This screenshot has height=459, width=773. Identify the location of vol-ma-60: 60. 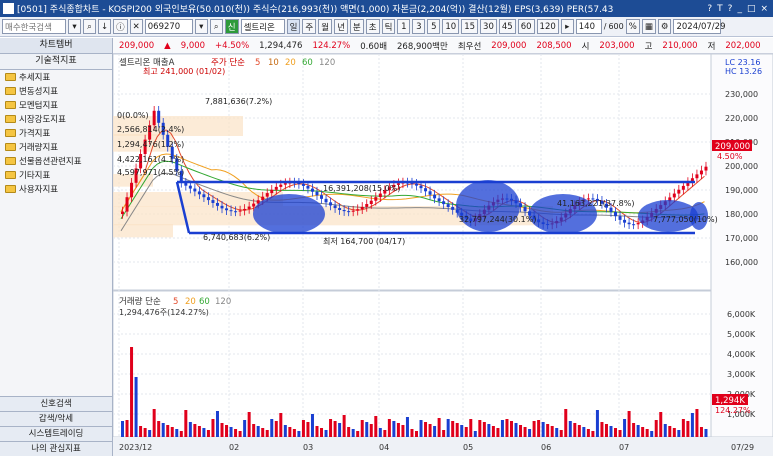
(204, 302).